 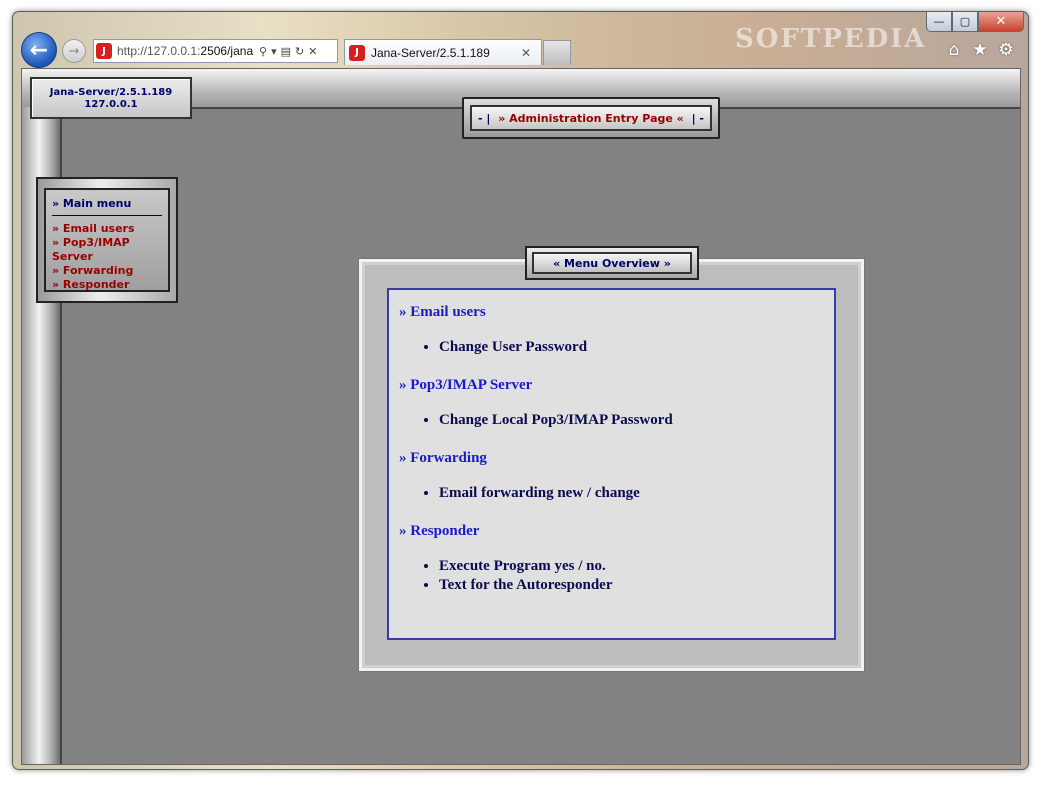 I want to click on star-icon: ★, so click(x=980, y=50).